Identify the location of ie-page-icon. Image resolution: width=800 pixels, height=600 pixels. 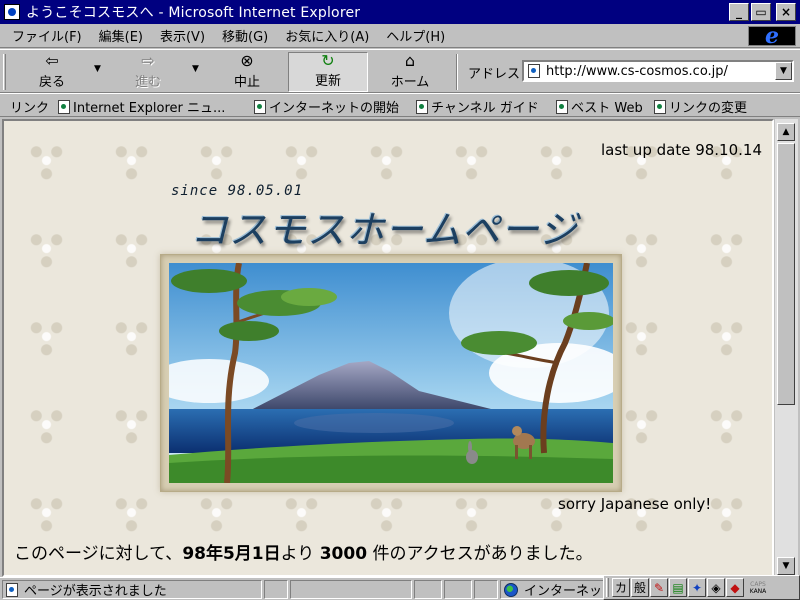
(12, 12).